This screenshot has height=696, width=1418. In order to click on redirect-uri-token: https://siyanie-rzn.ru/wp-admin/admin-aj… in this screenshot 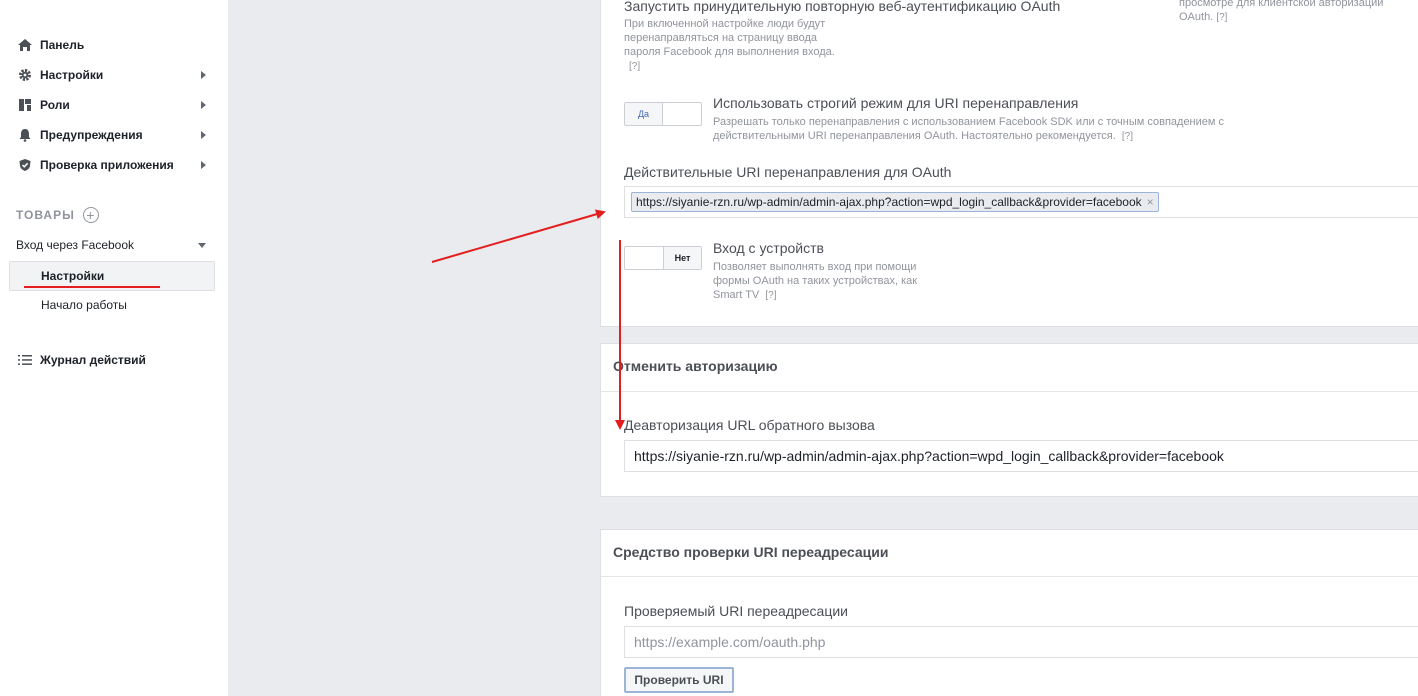, I will do `click(895, 202)`.